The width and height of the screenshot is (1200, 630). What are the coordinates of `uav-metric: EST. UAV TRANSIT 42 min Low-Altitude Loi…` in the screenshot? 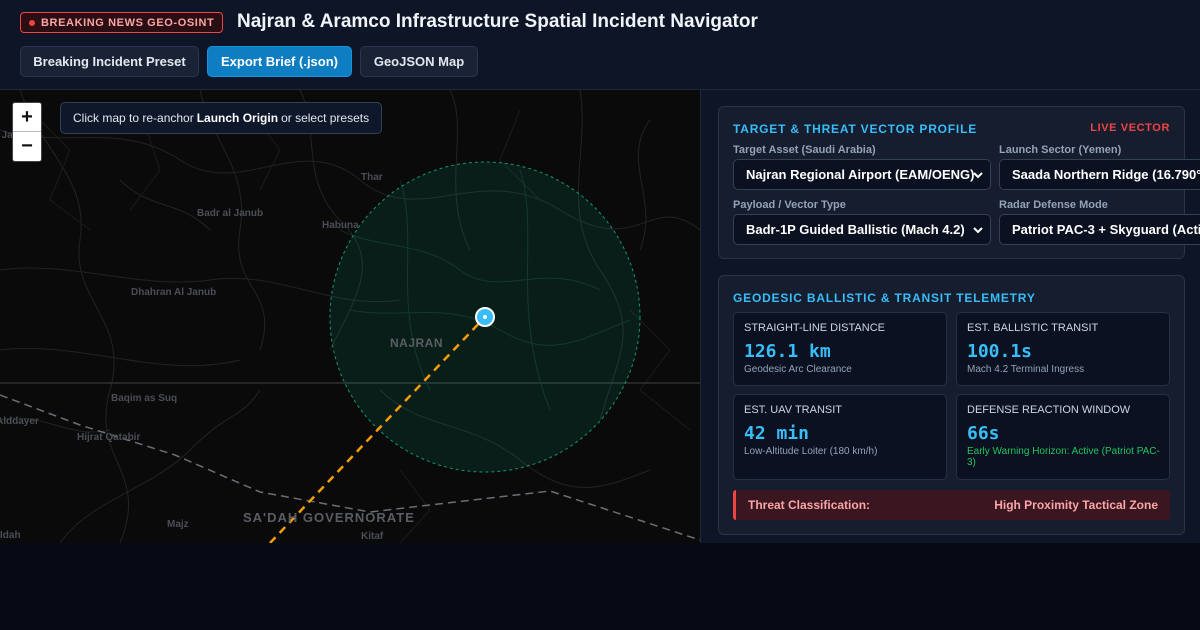 It's located at (840, 437).